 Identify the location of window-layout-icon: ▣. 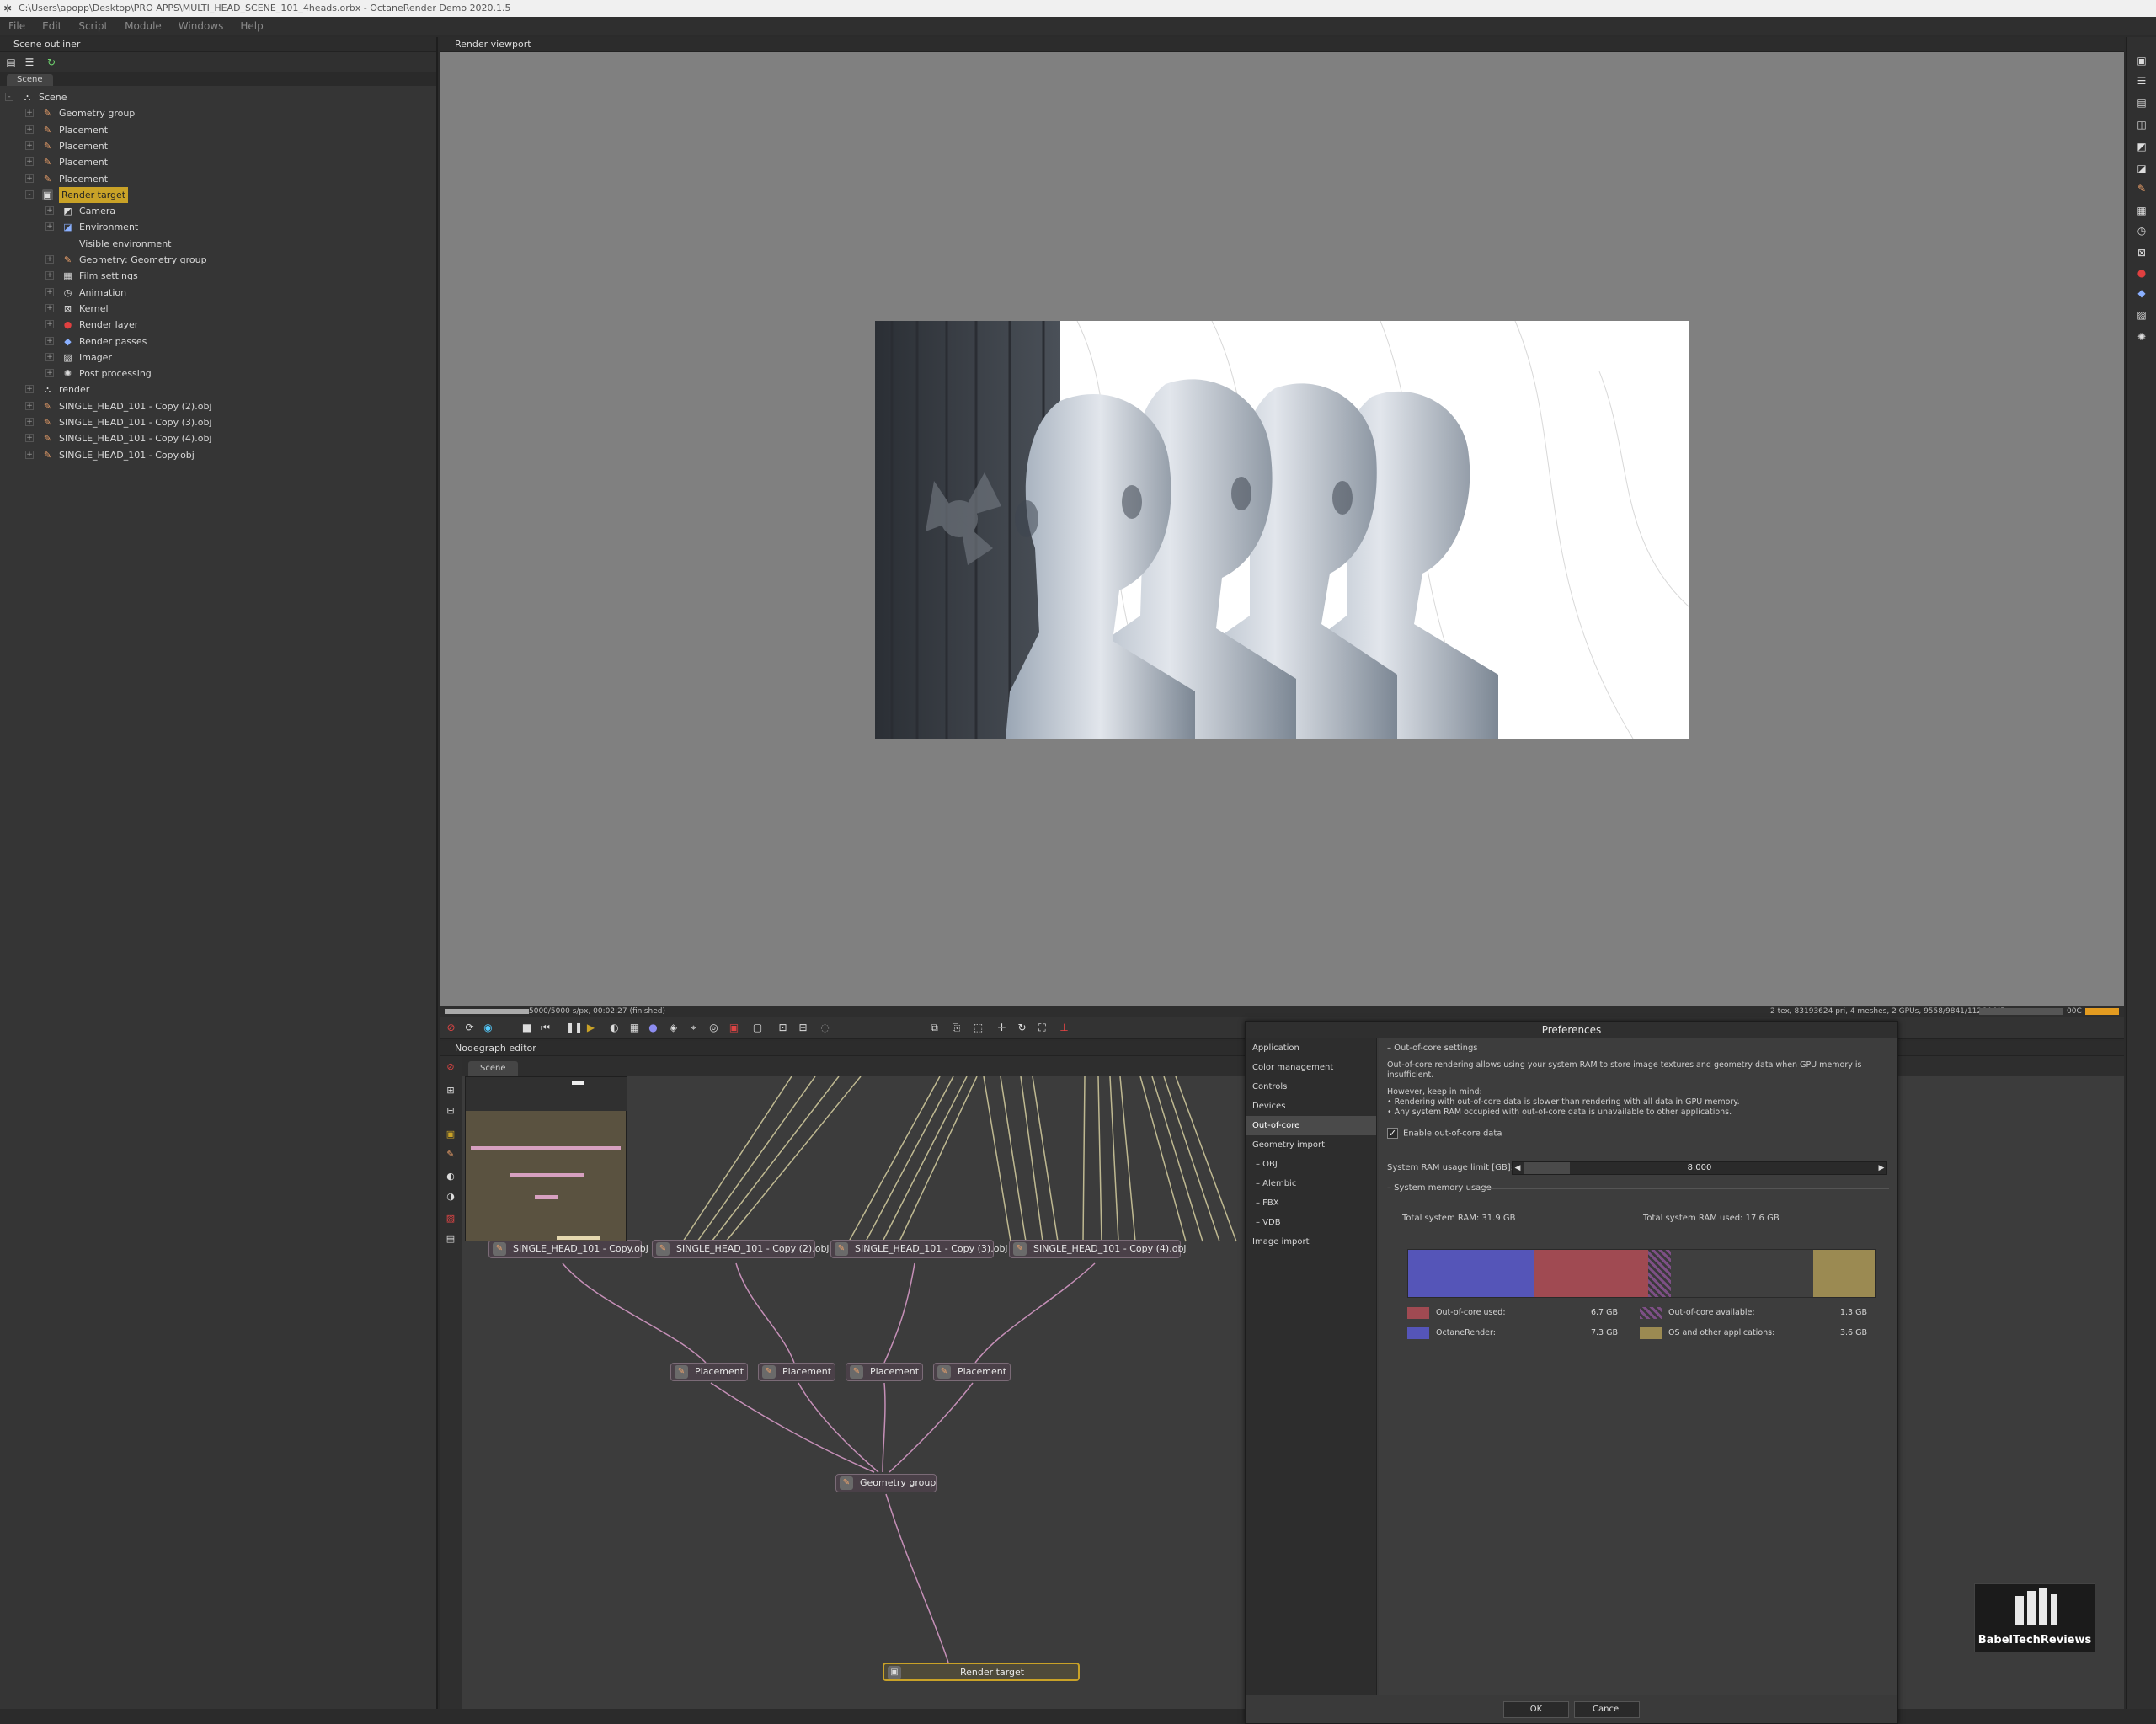
(2141, 60).